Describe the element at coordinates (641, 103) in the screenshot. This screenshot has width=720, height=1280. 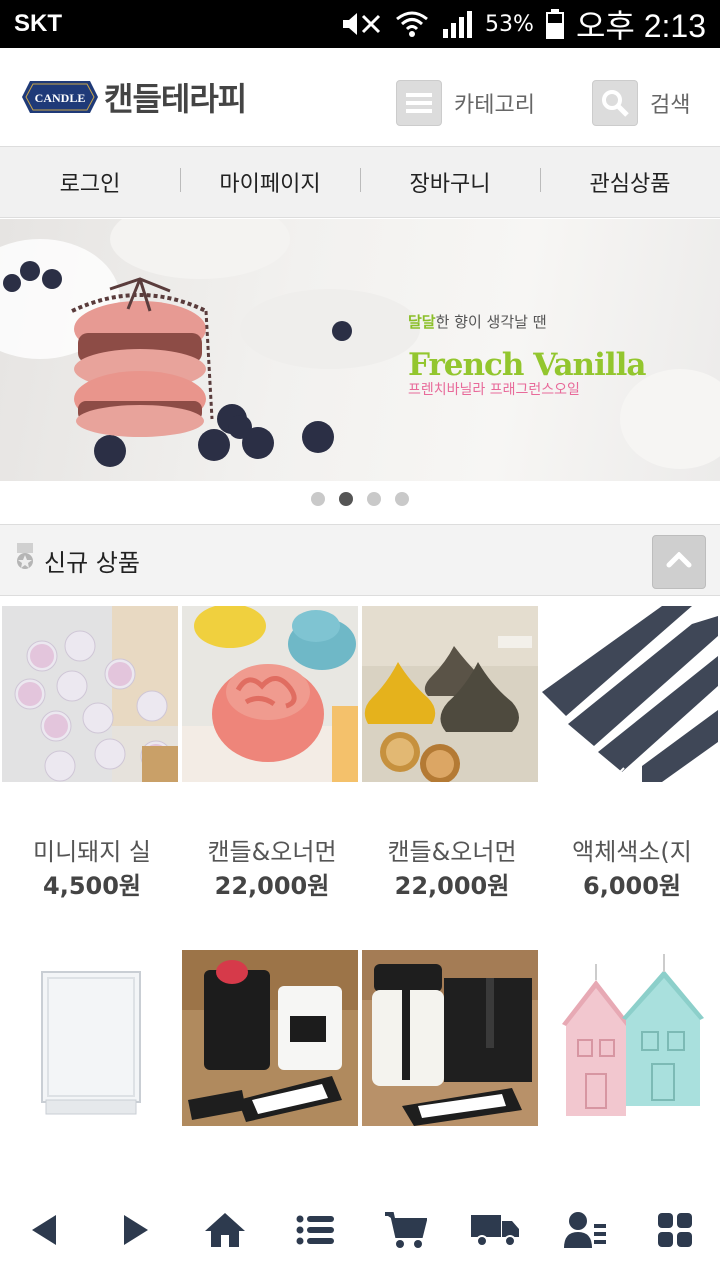
I see `search-button: 검색` at that location.